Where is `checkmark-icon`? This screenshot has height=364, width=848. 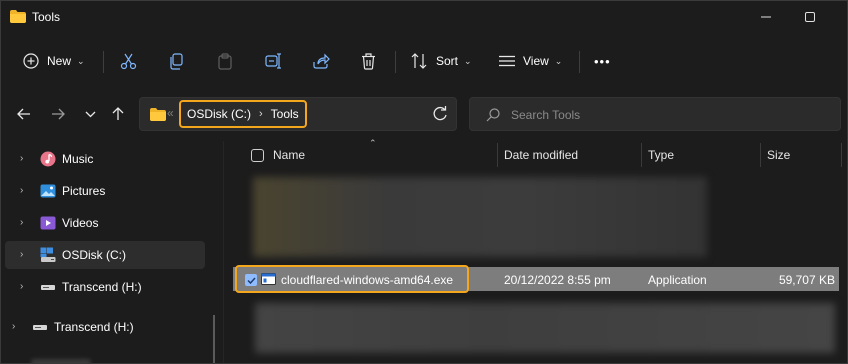
checkmark-icon is located at coordinates (251, 280).